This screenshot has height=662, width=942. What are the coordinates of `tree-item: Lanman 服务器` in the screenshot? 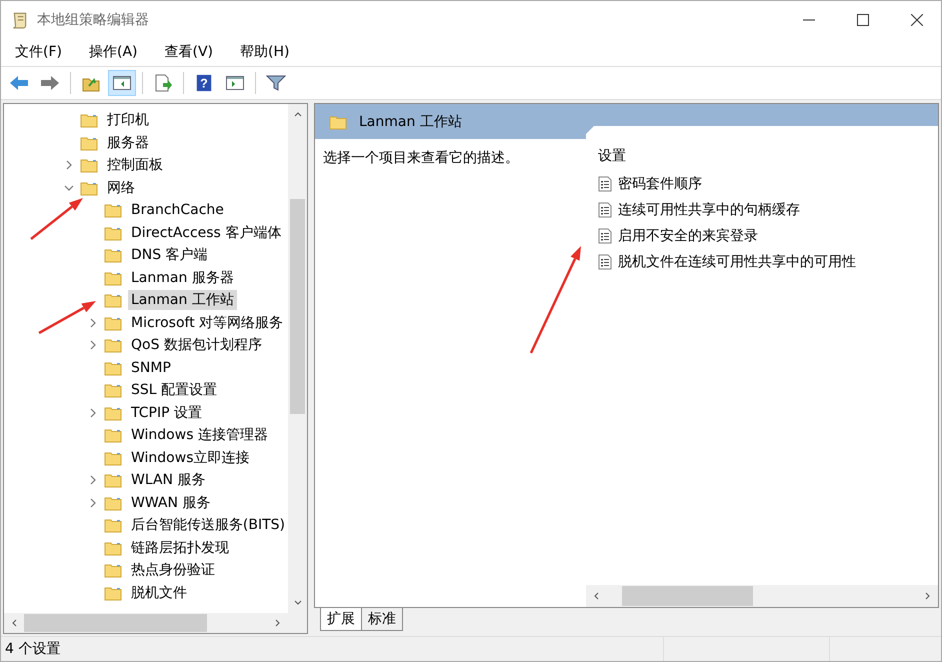 It's located at (182, 278).